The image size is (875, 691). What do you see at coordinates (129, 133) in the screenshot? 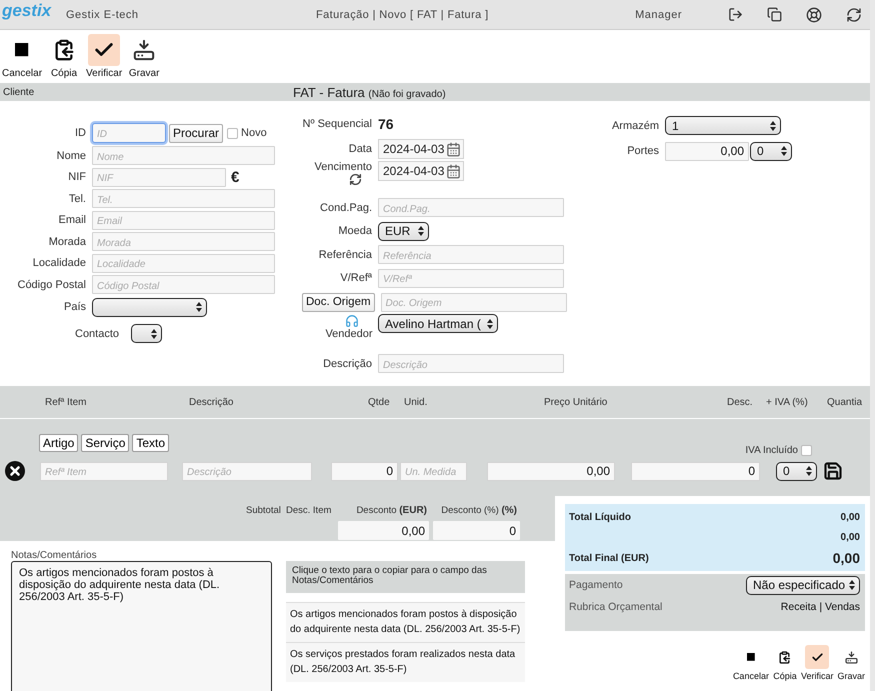
I see `id-field: ID` at bounding box center [129, 133].